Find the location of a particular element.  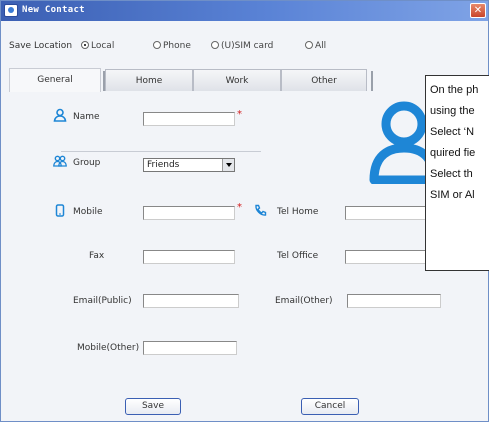

tel-office-label: Tel Office is located at coordinates (298, 256).